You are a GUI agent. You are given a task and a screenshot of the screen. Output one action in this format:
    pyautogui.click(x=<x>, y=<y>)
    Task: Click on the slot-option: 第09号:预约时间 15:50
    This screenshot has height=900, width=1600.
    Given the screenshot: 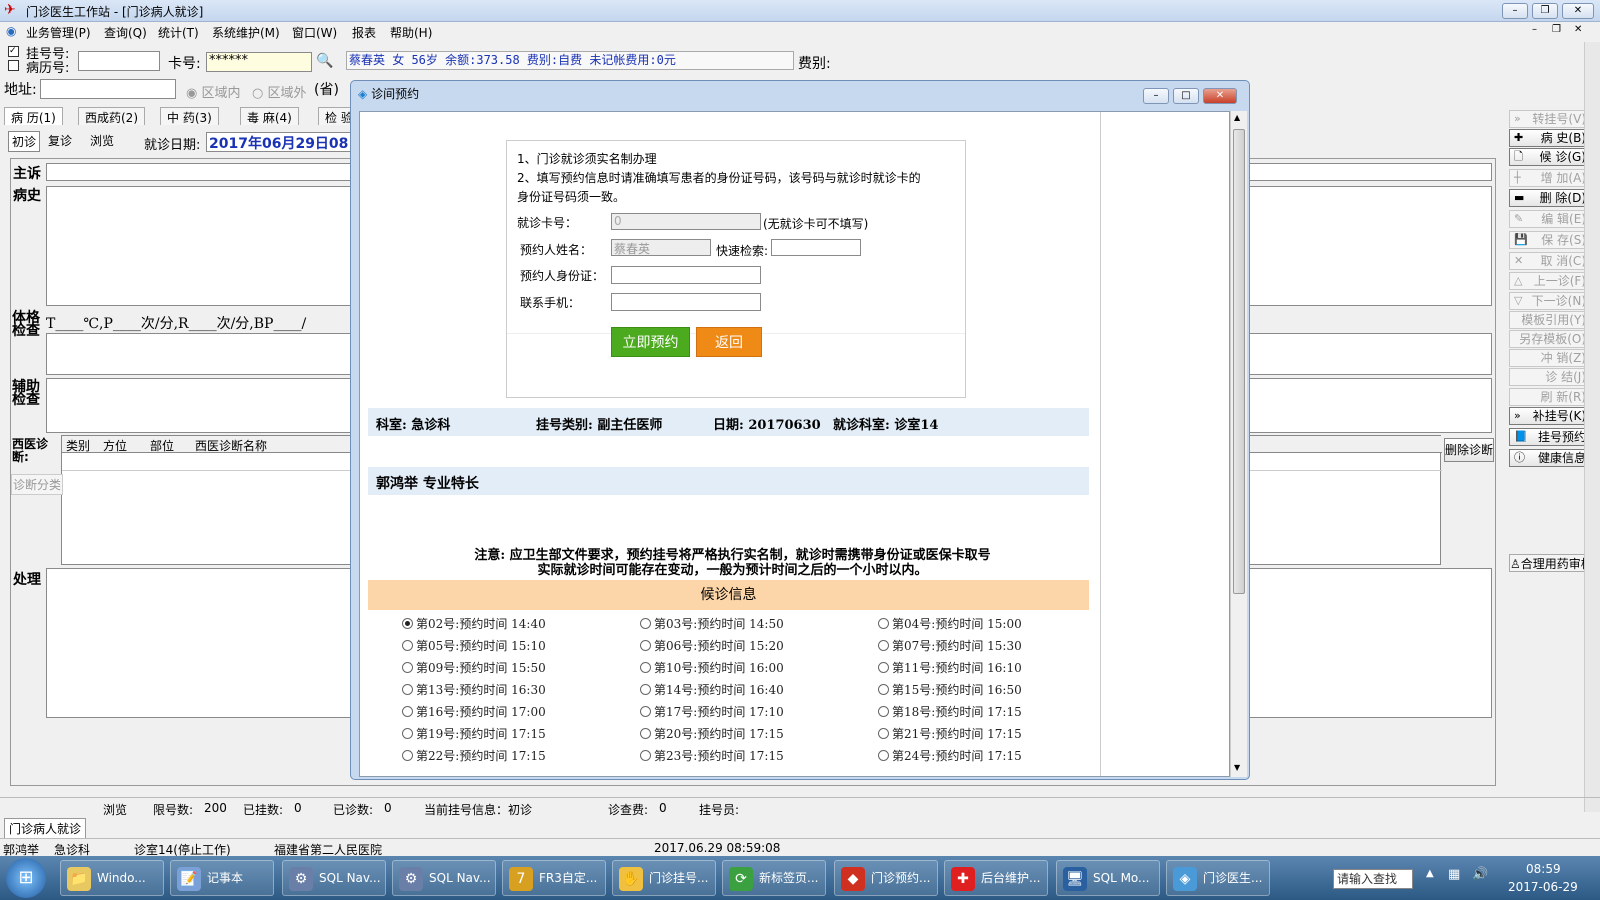 What is the action you would take?
    pyautogui.click(x=474, y=667)
    